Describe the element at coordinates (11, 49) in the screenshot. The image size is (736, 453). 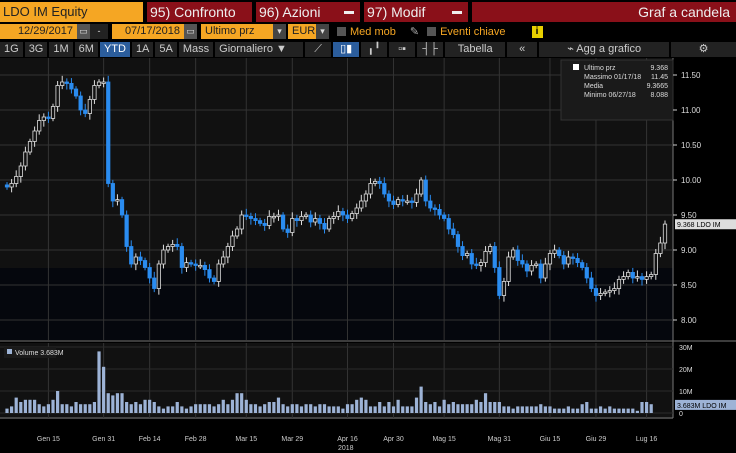
I see `period-1g: 1G` at that location.